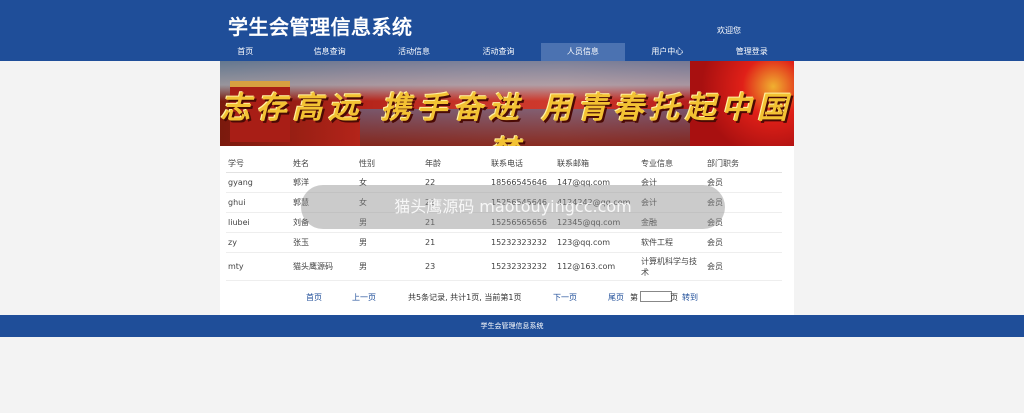 This screenshot has height=413, width=1024. I want to click on cell-id: mty, so click(258, 266).